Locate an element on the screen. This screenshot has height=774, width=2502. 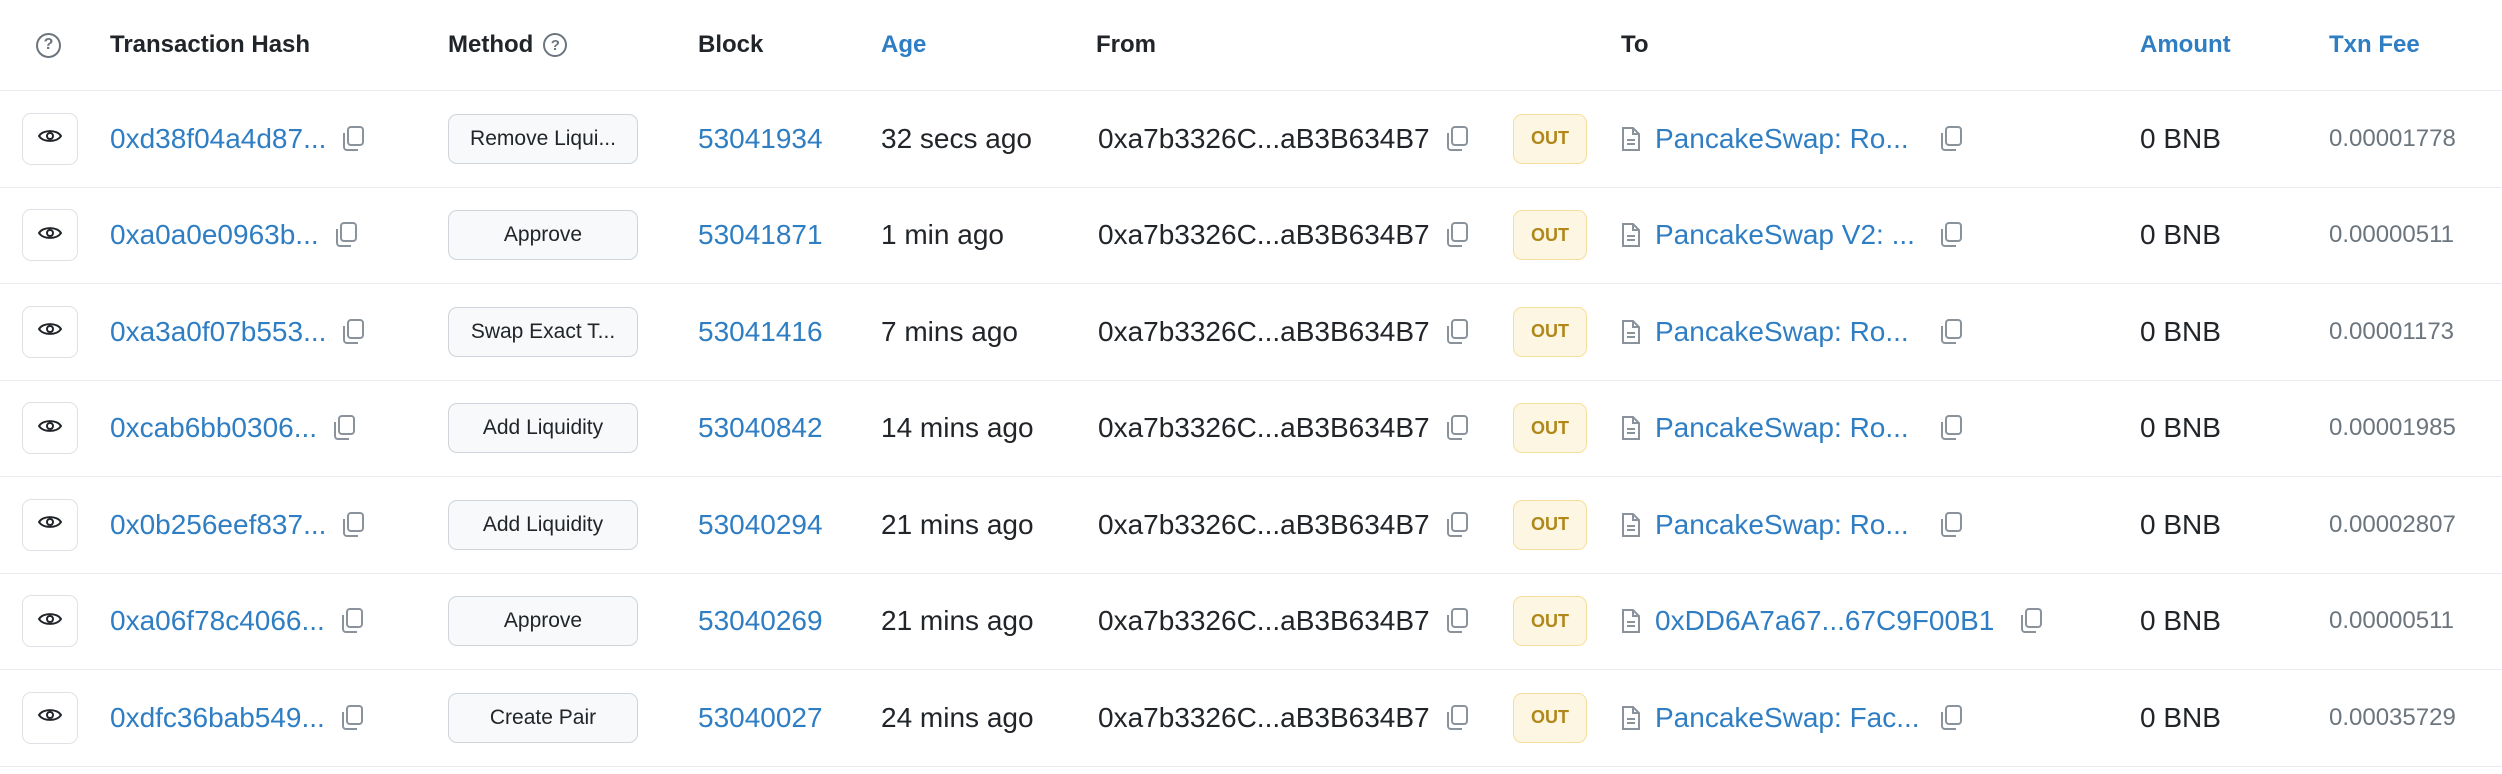
age-cell: 21 mins ago is located at coordinates (957, 622).